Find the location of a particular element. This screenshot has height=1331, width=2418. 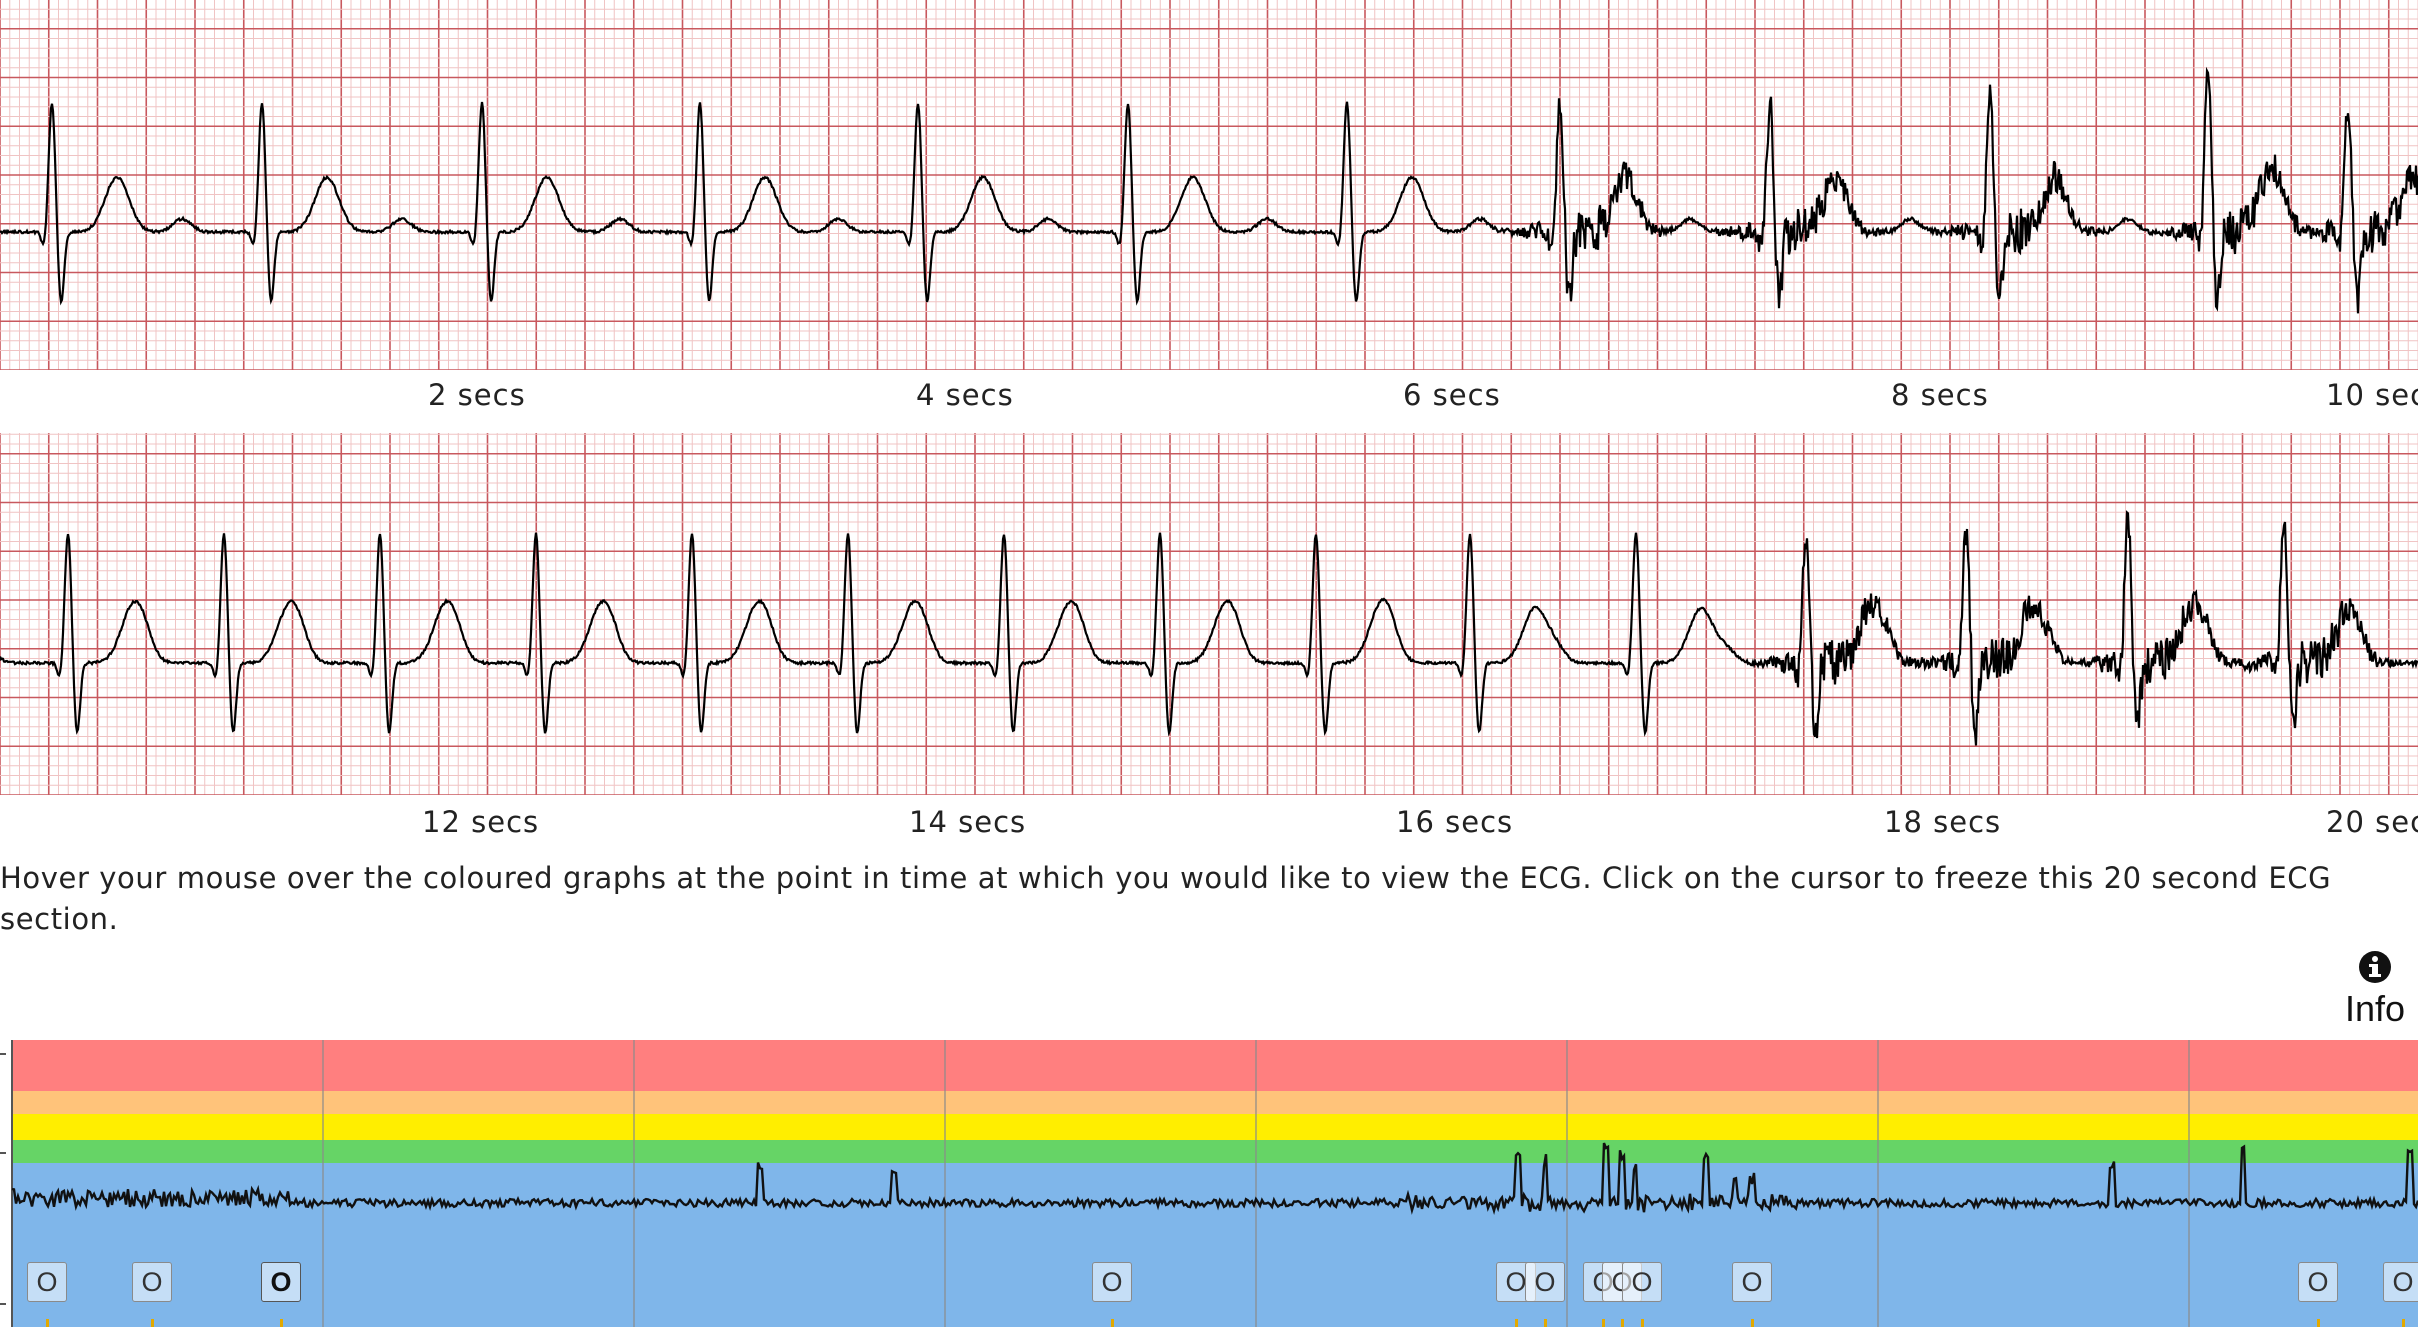

trend-band-green is located at coordinates (1215, 1151).